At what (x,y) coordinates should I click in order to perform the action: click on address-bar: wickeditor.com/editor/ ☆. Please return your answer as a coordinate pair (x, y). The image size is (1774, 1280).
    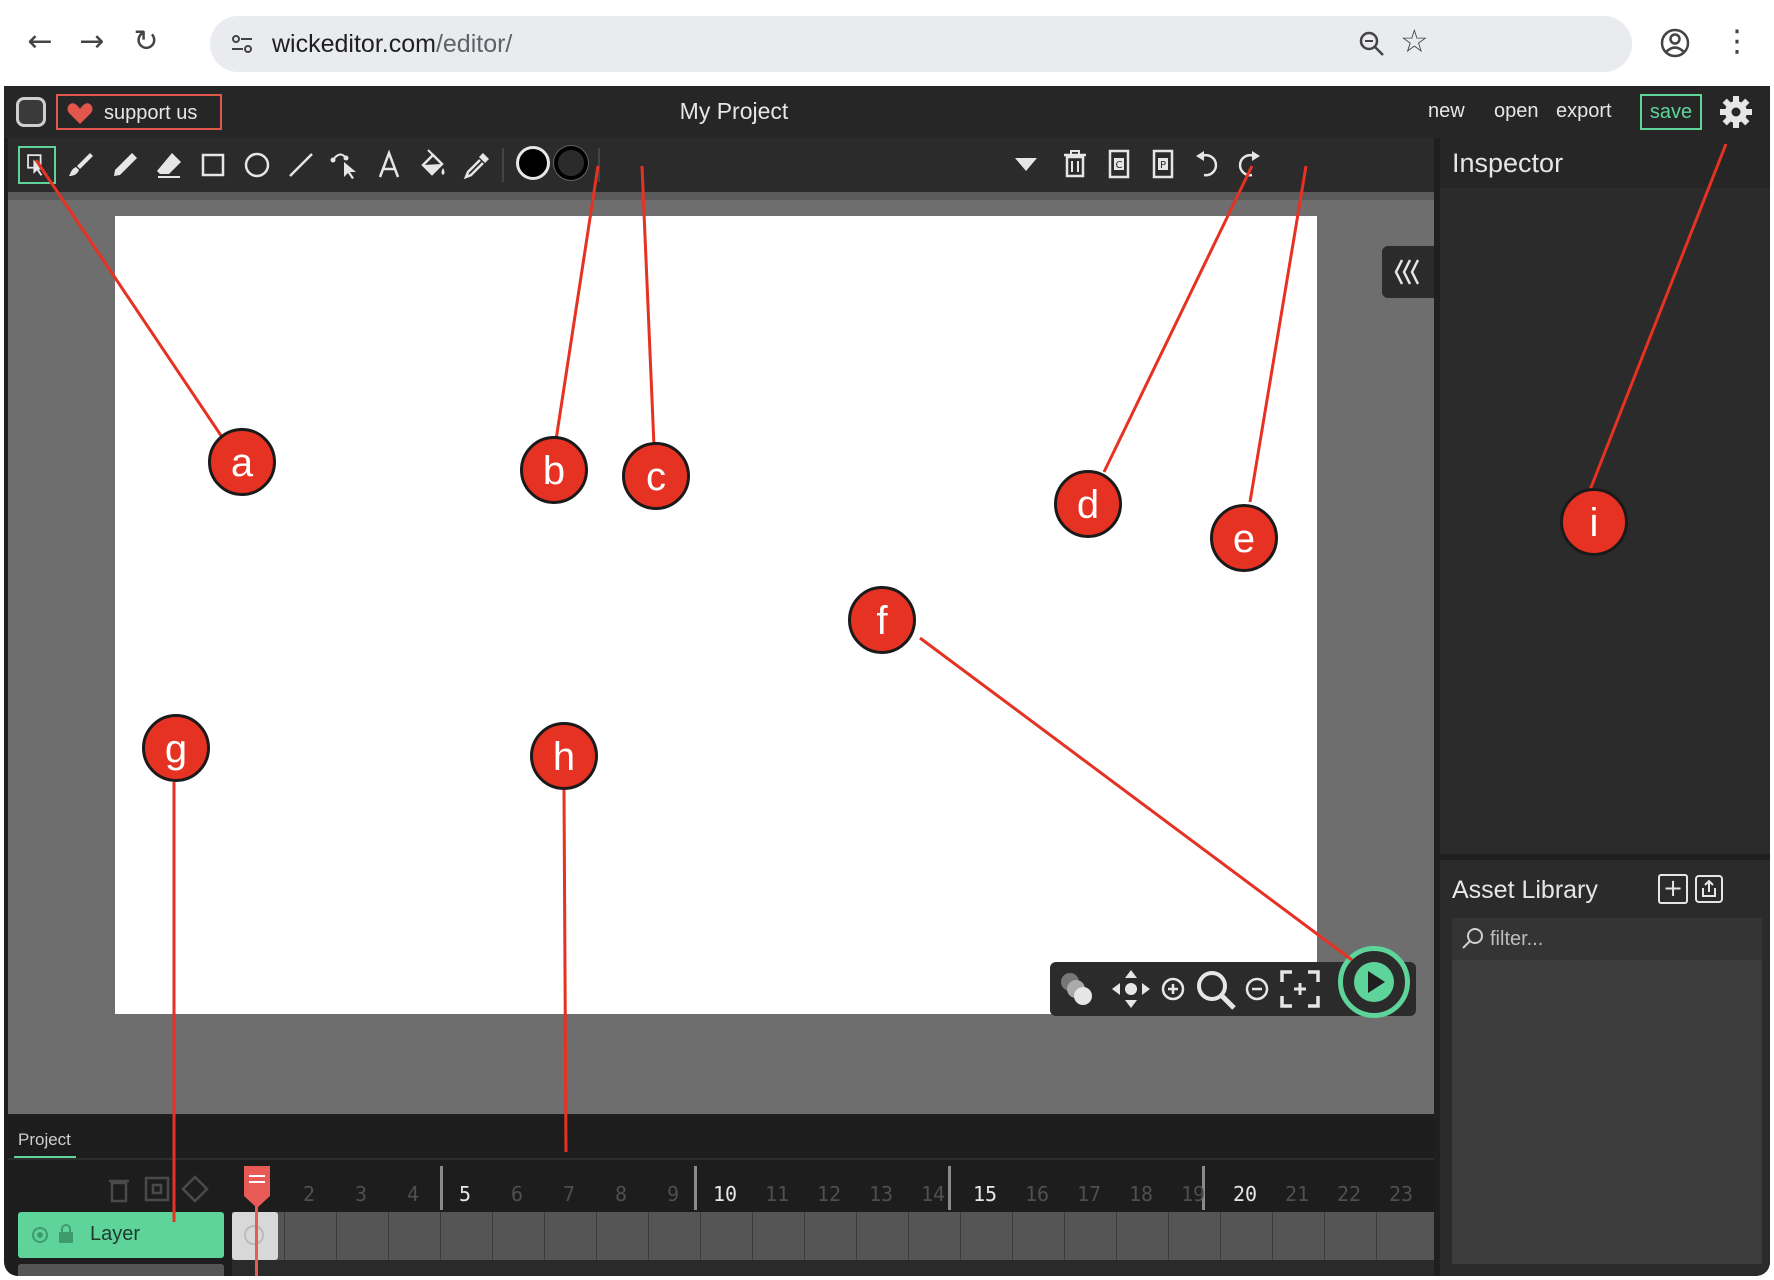
    Looking at the image, I should click on (921, 44).